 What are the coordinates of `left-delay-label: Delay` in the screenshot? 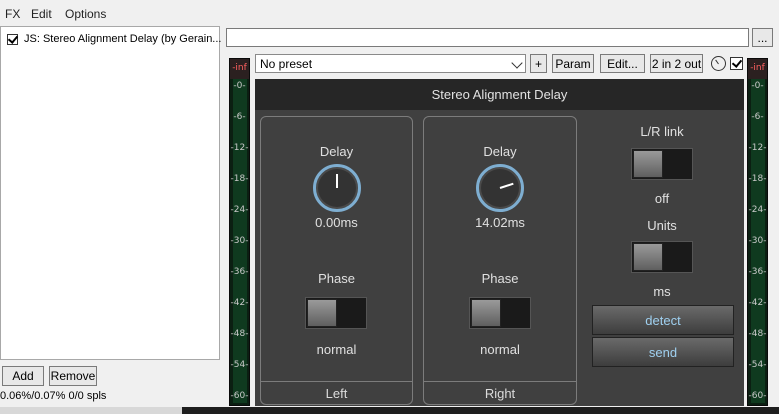 It's located at (336, 151).